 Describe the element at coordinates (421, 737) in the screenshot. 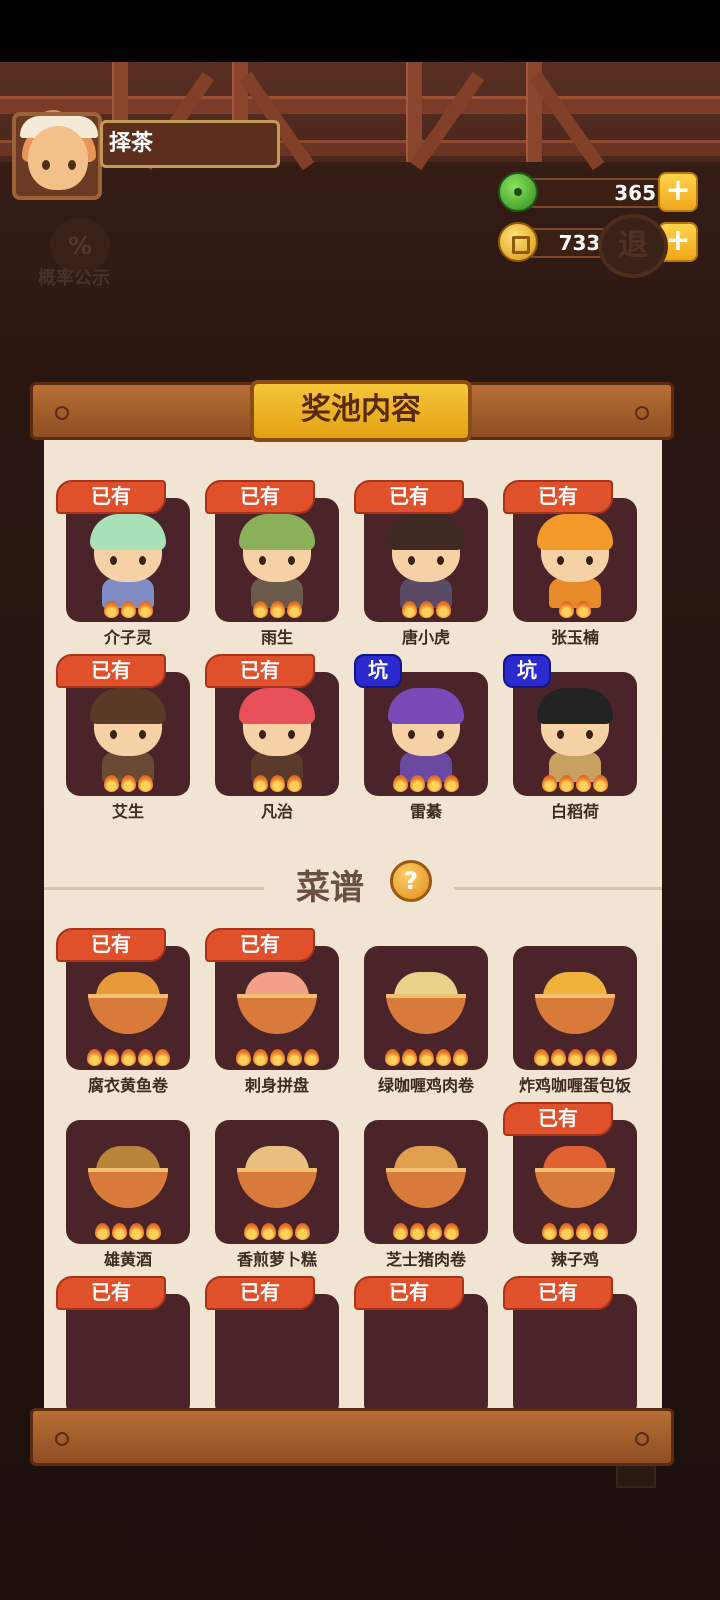

I see `character-card: 坑雷綦` at that location.